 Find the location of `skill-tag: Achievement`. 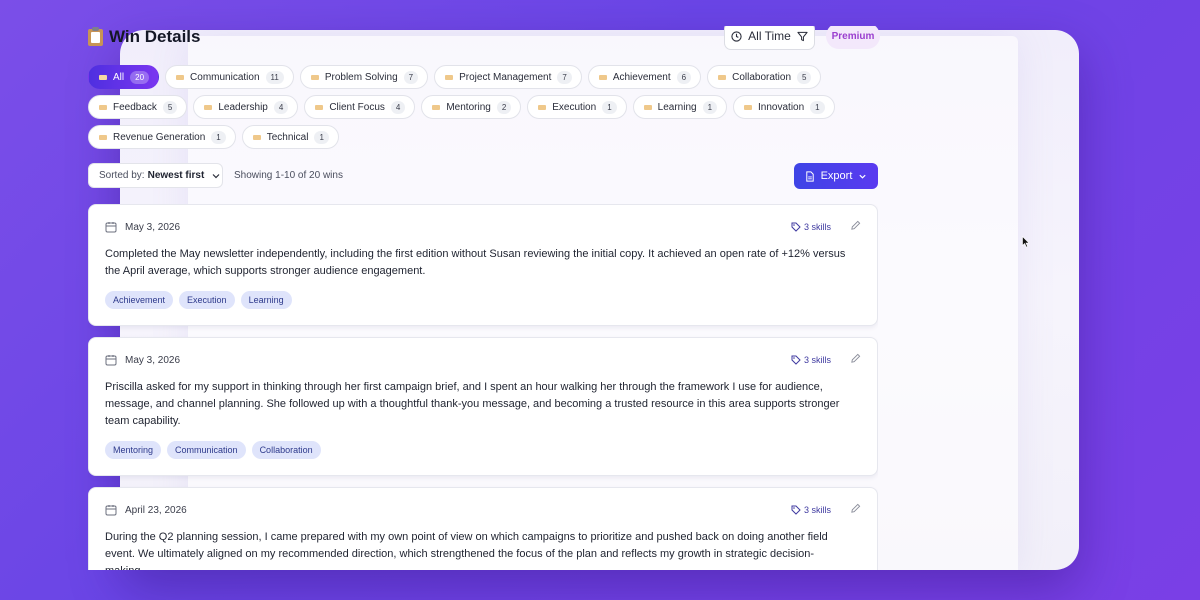

skill-tag: Achievement is located at coordinates (139, 300).